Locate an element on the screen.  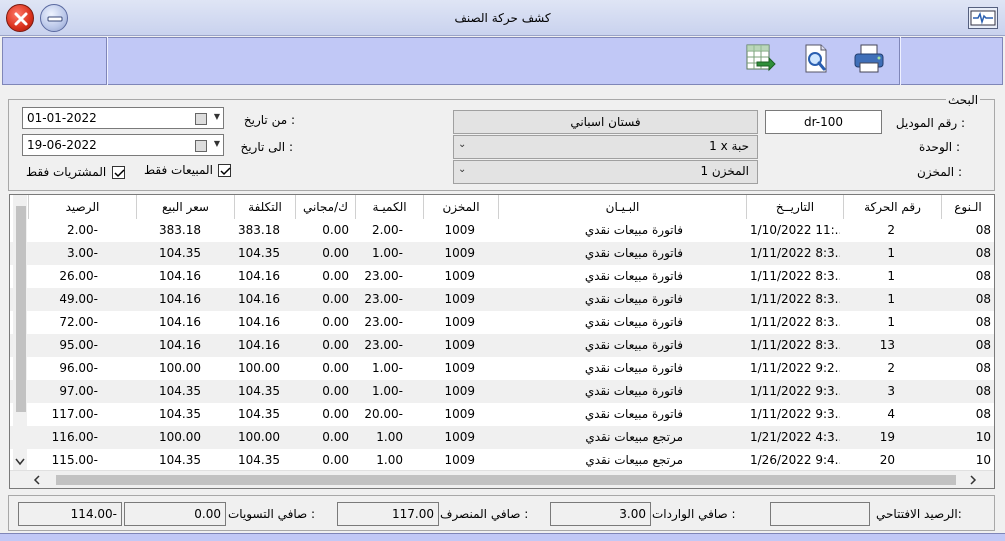
cell-description: مرتجع مبيعات نقدي is located at coordinates (634, 460).